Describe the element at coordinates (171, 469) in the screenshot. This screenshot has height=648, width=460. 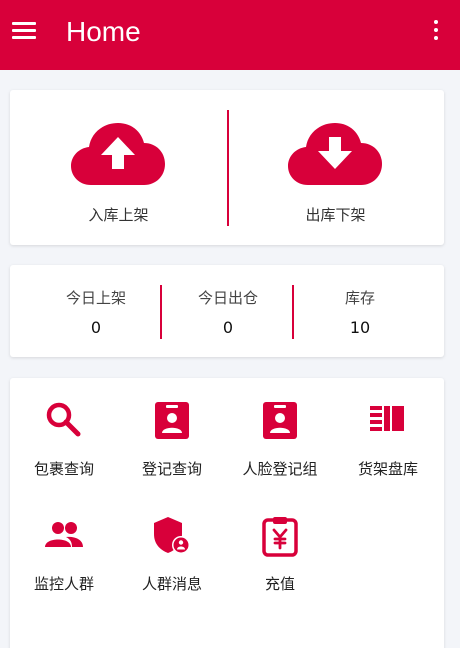
I see `grid-item-label: 登记查询` at that location.